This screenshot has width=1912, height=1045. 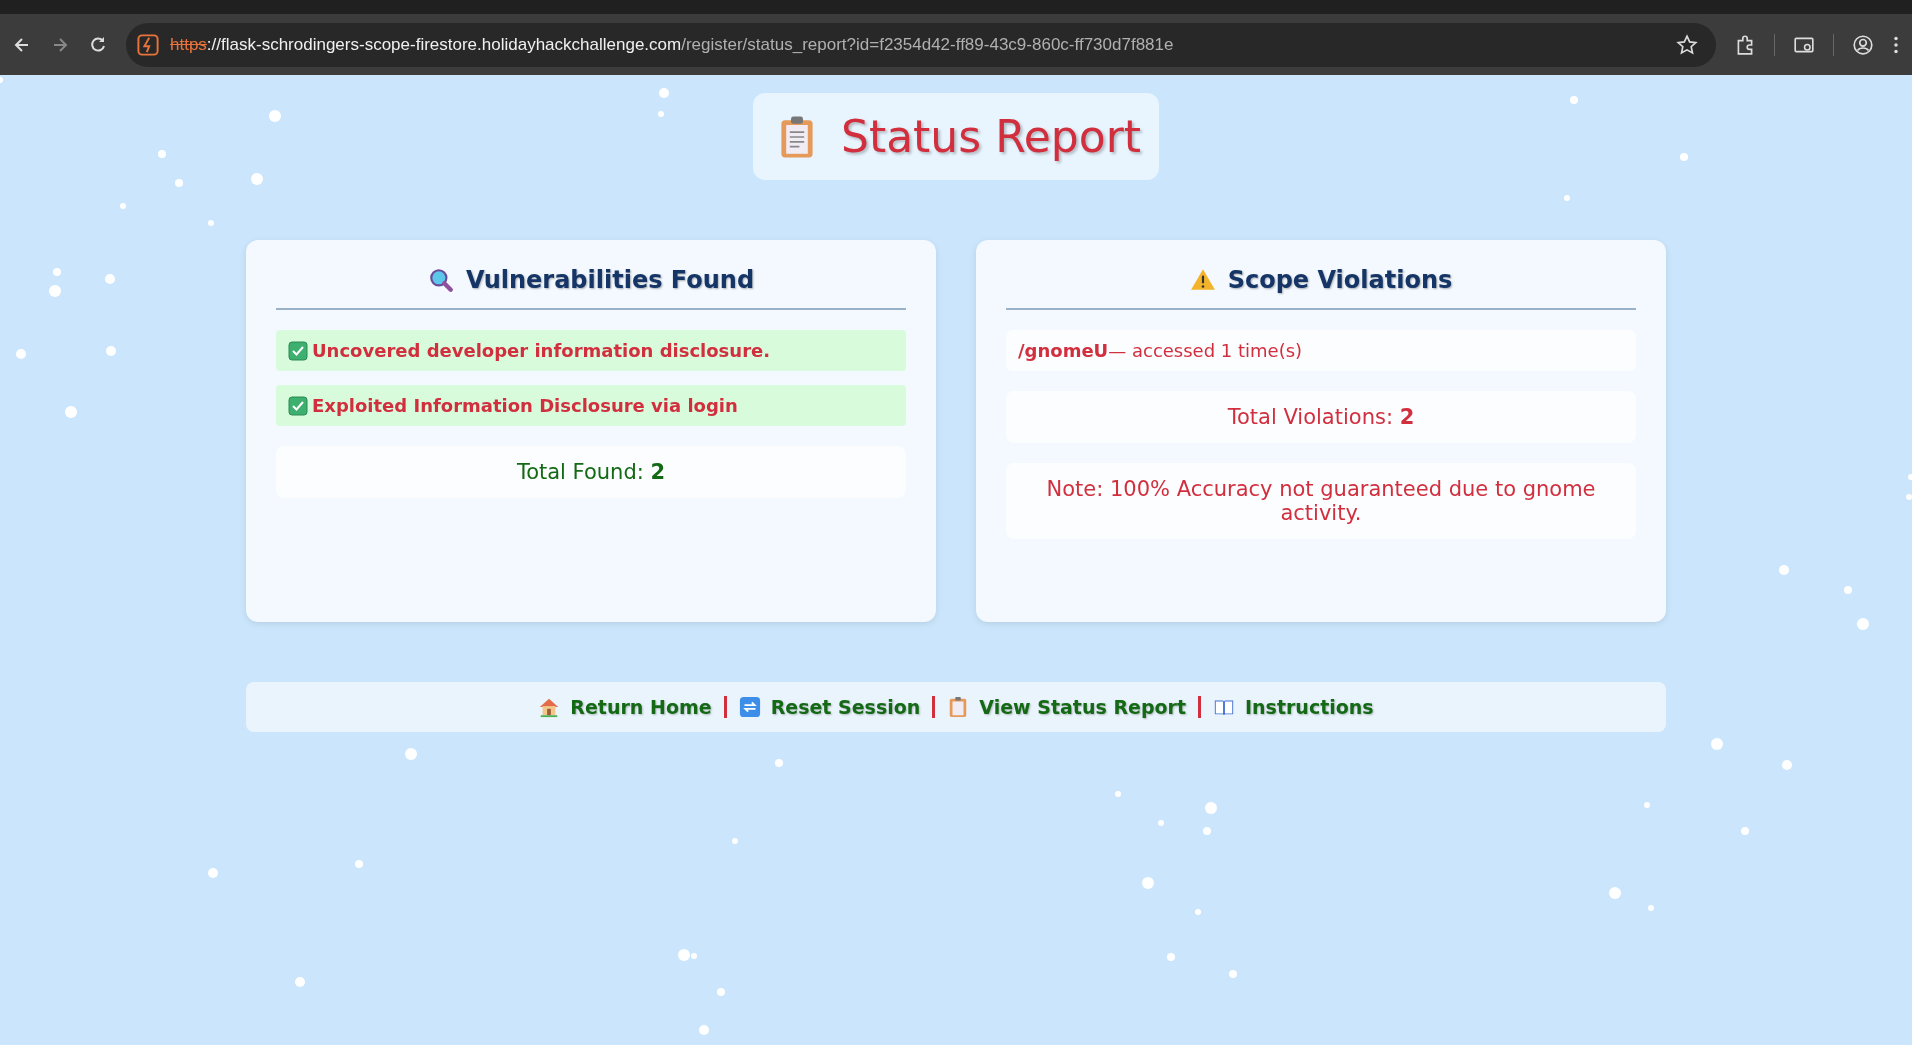 What do you see at coordinates (525, 405) in the screenshot?
I see `finding-text: Exploited Information Disclosure via login` at bounding box center [525, 405].